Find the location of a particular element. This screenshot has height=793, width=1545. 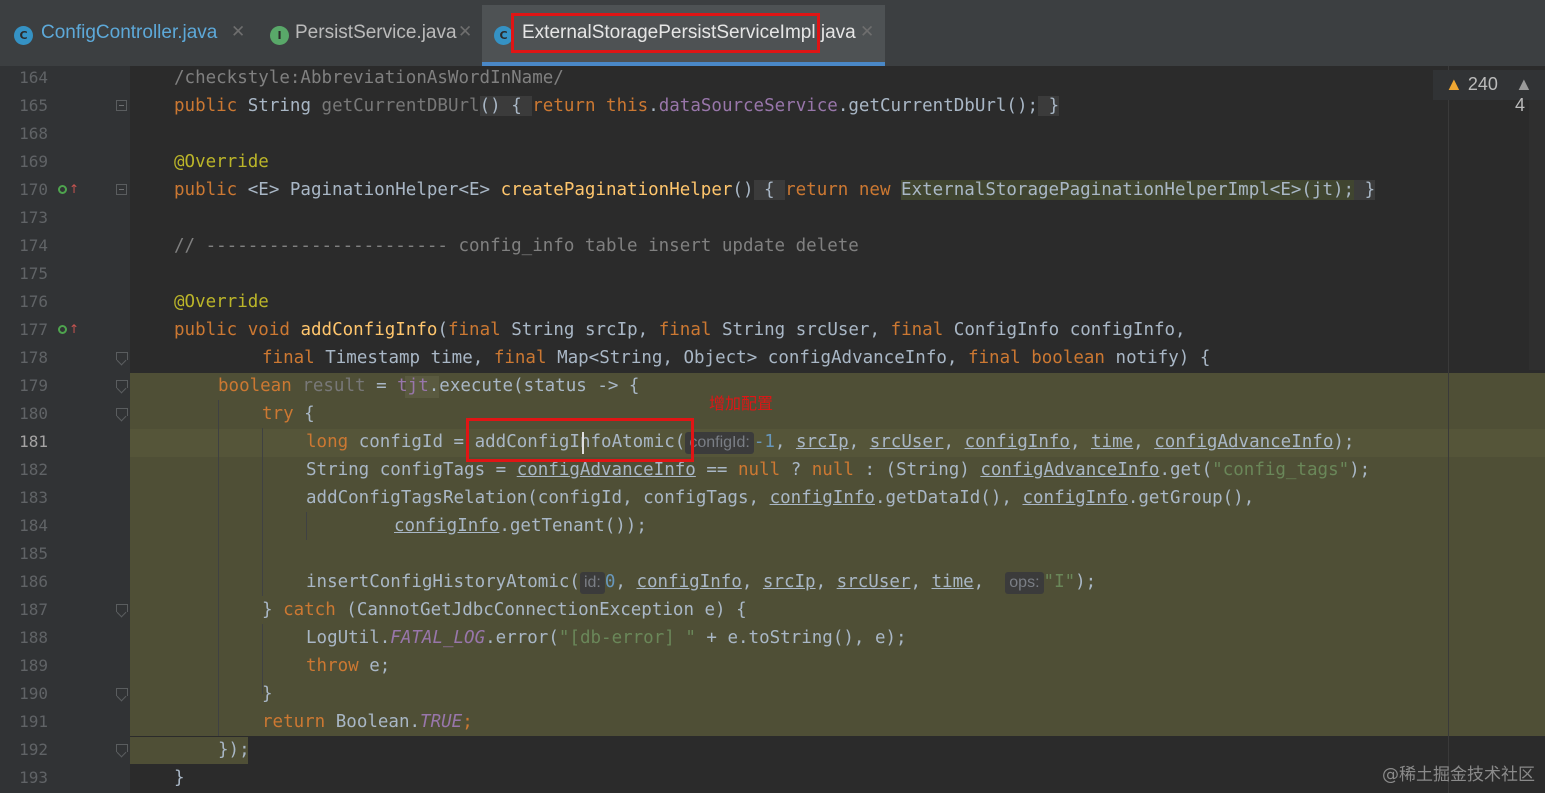

line-number: 174 is located at coordinates (24, 246).